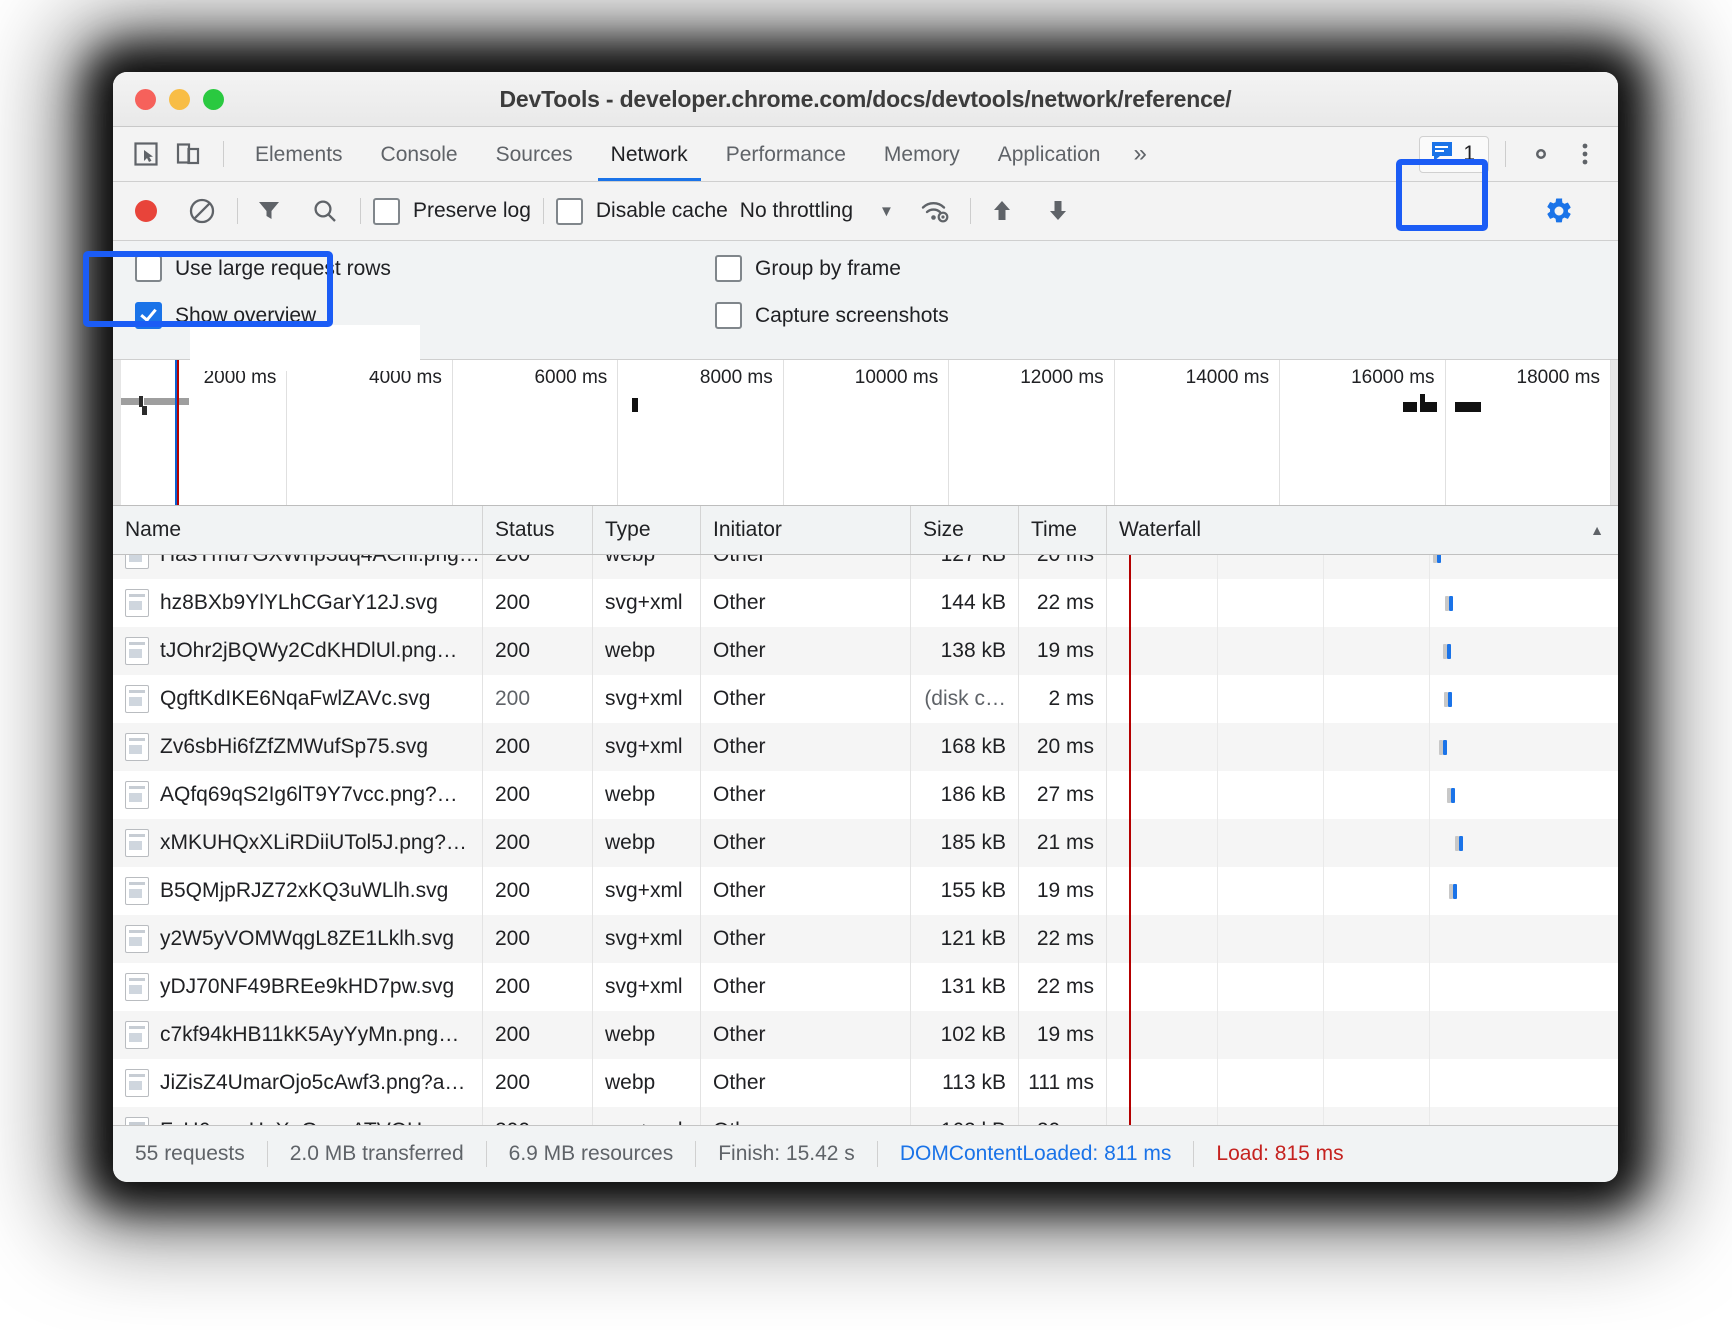  I want to click on export-har-icon, so click(1058, 211).